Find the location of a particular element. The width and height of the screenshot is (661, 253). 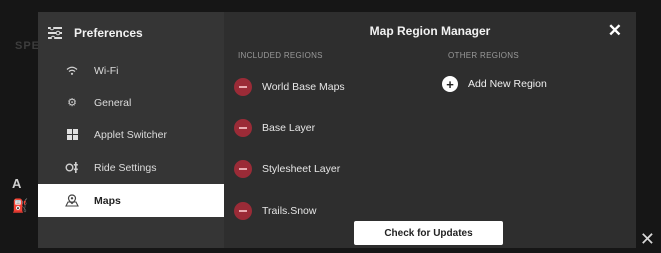

sidebar-item-maps: Maps is located at coordinates (131, 200).